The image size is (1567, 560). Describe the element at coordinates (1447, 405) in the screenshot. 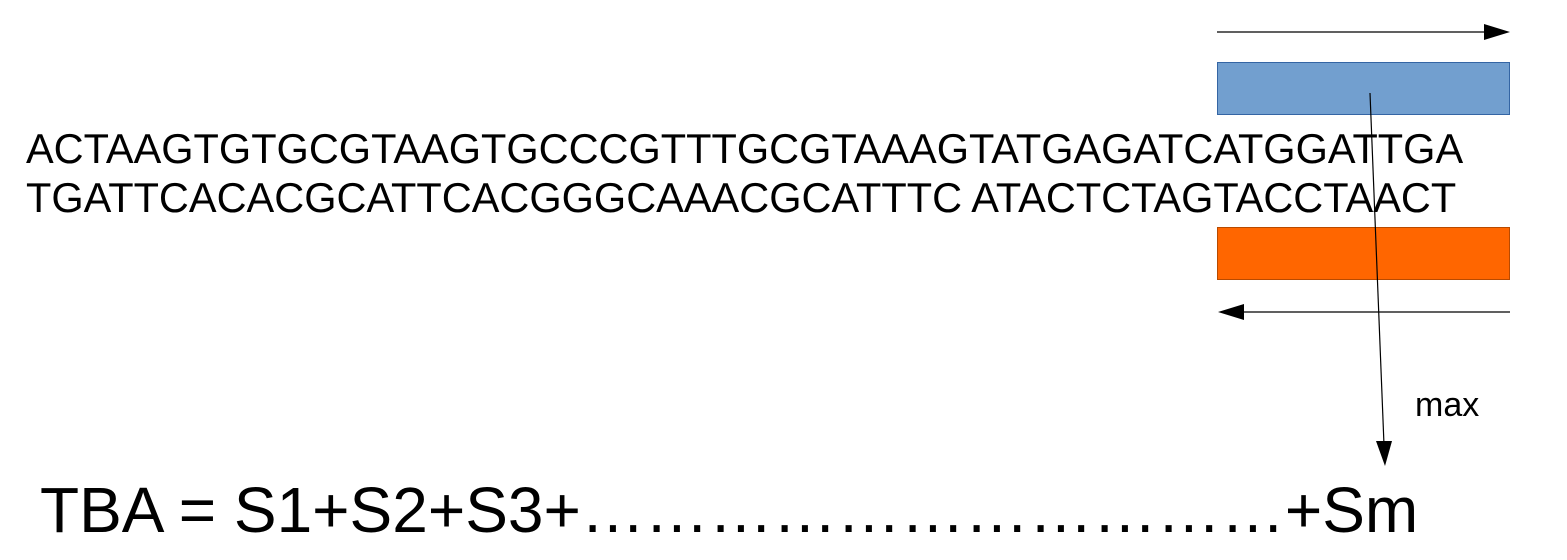

I see `max-label: max` at that location.